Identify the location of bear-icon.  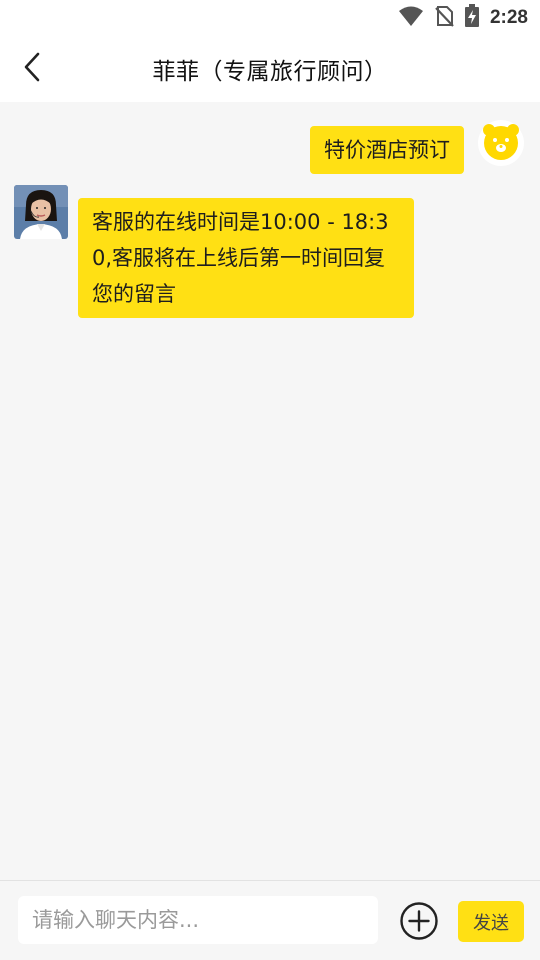
(501, 143).